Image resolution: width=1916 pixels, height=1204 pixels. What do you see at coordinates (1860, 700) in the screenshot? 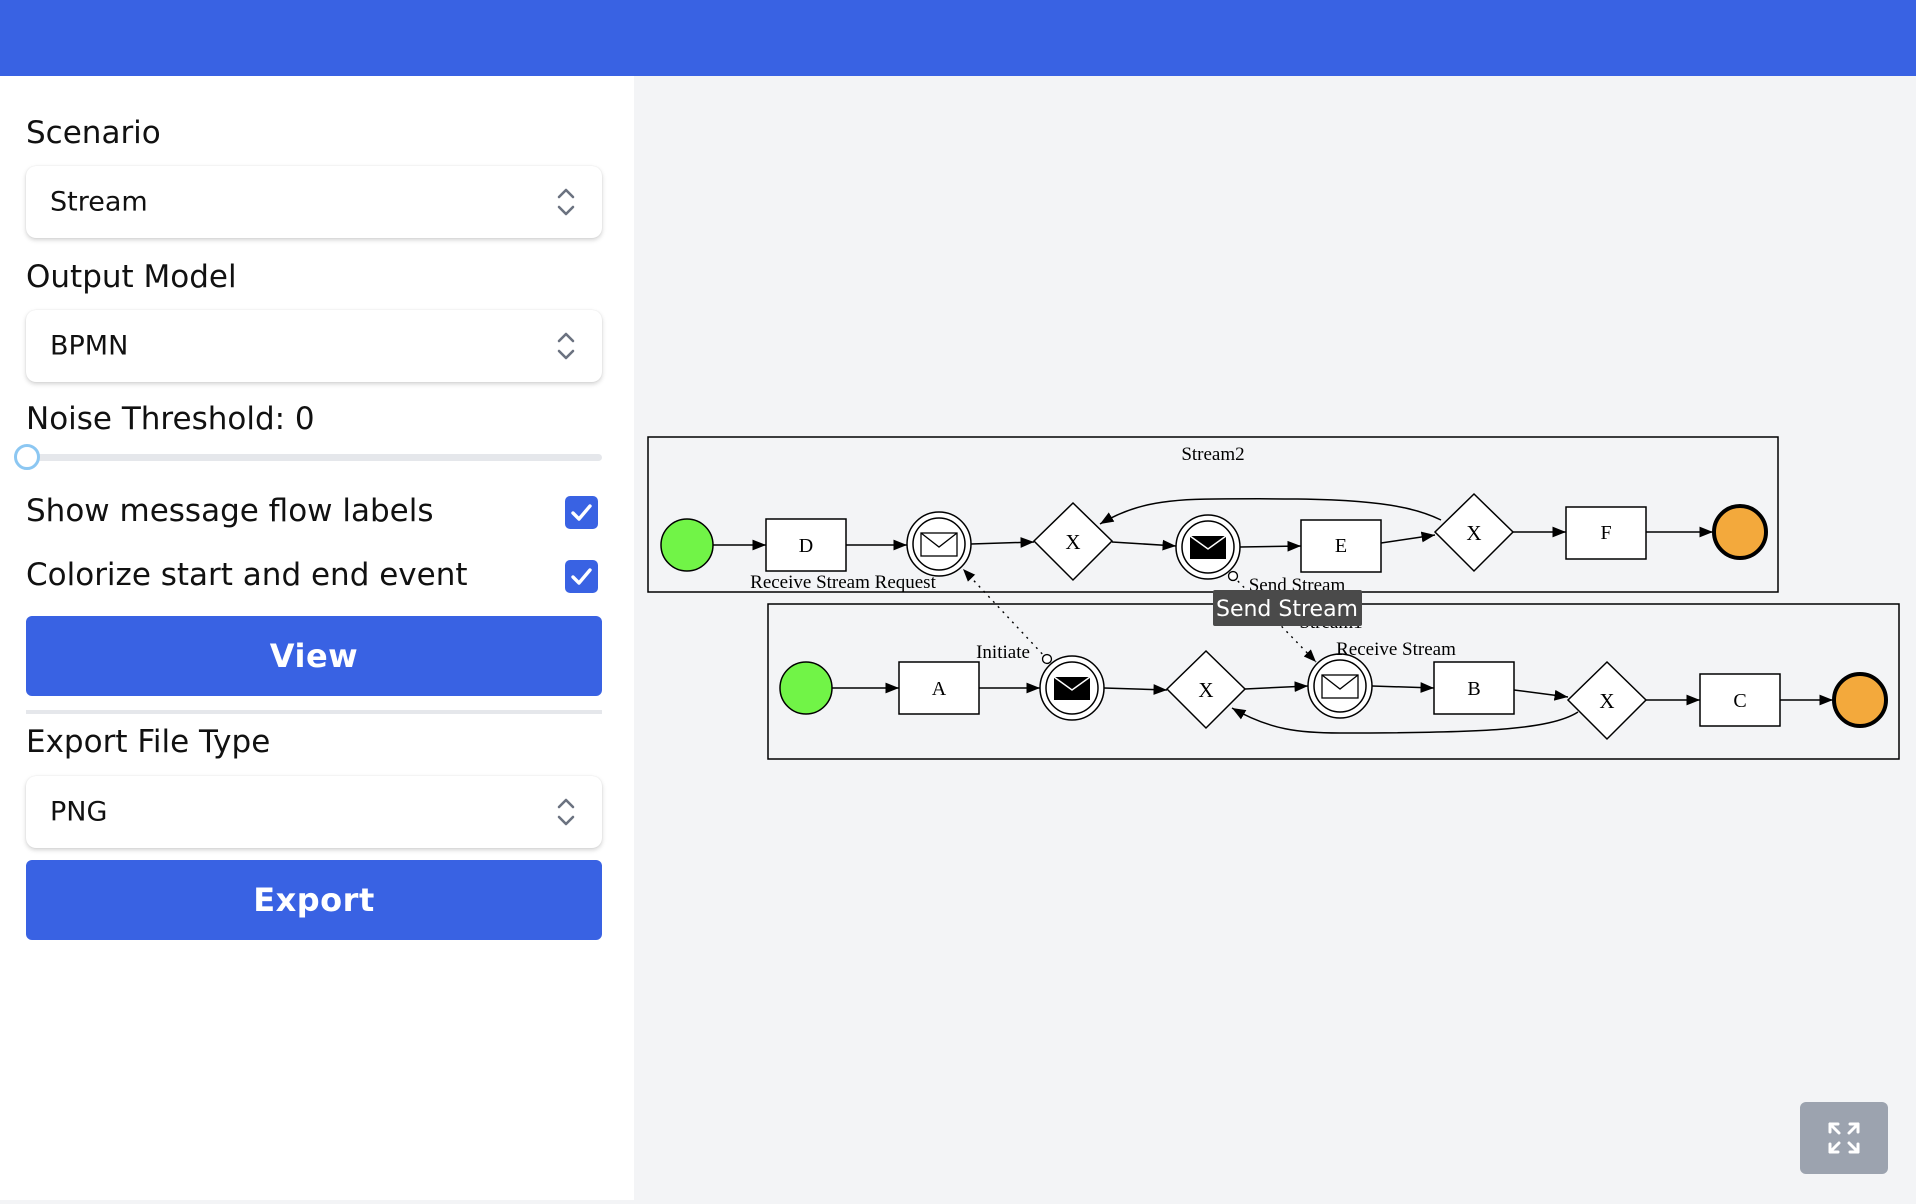
I see `end-event-stream1` at bounding box center [1860, 700].